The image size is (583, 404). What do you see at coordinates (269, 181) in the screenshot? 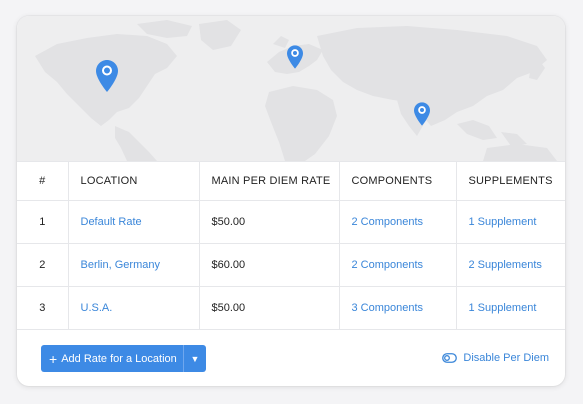
I see `column-header-rate: MAIN PER DIEM RATE` at bounding box center [269, 181].